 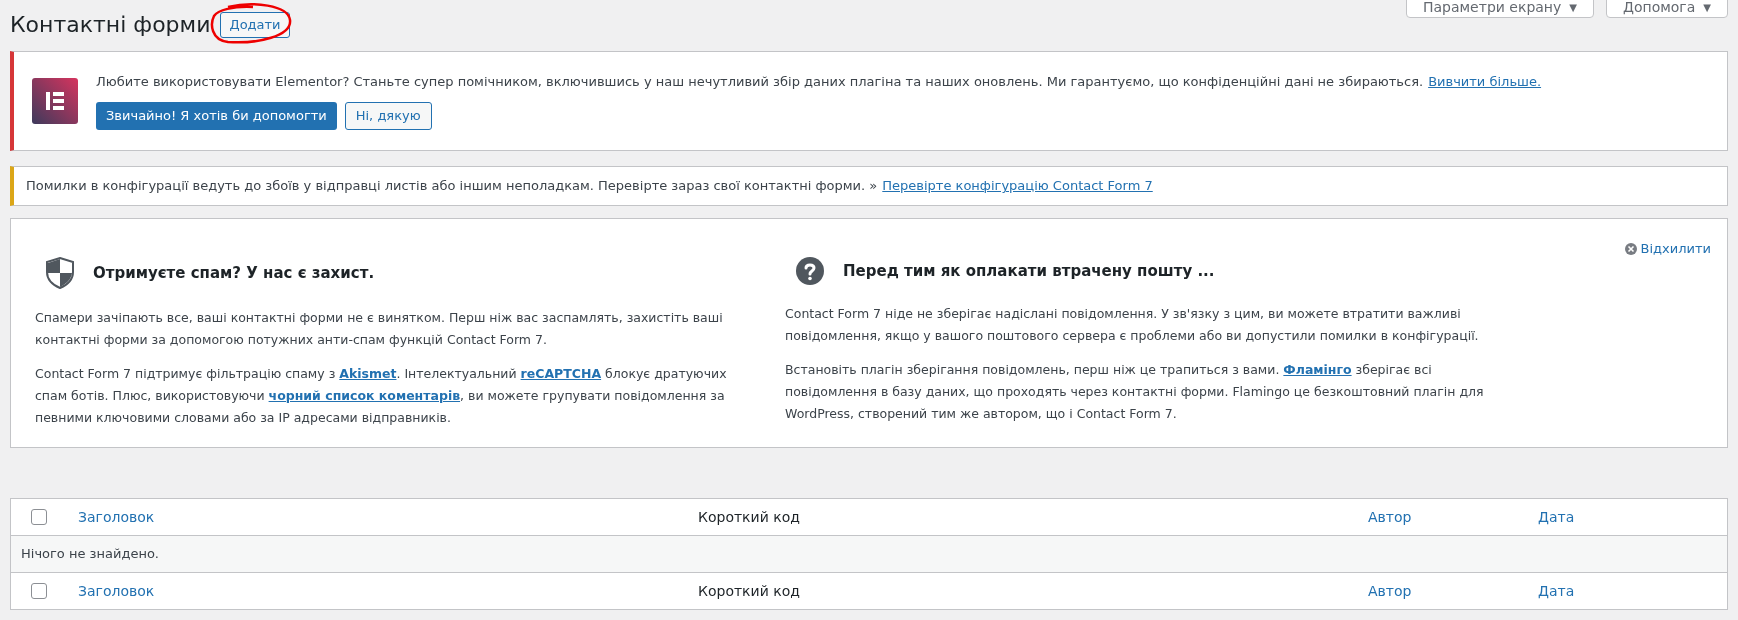 What do you see at coordinates (216, 115) in the screenshot?
I see `help-button: Звичайно! Я хотів би допомогти` at bounding box center [216, 115].